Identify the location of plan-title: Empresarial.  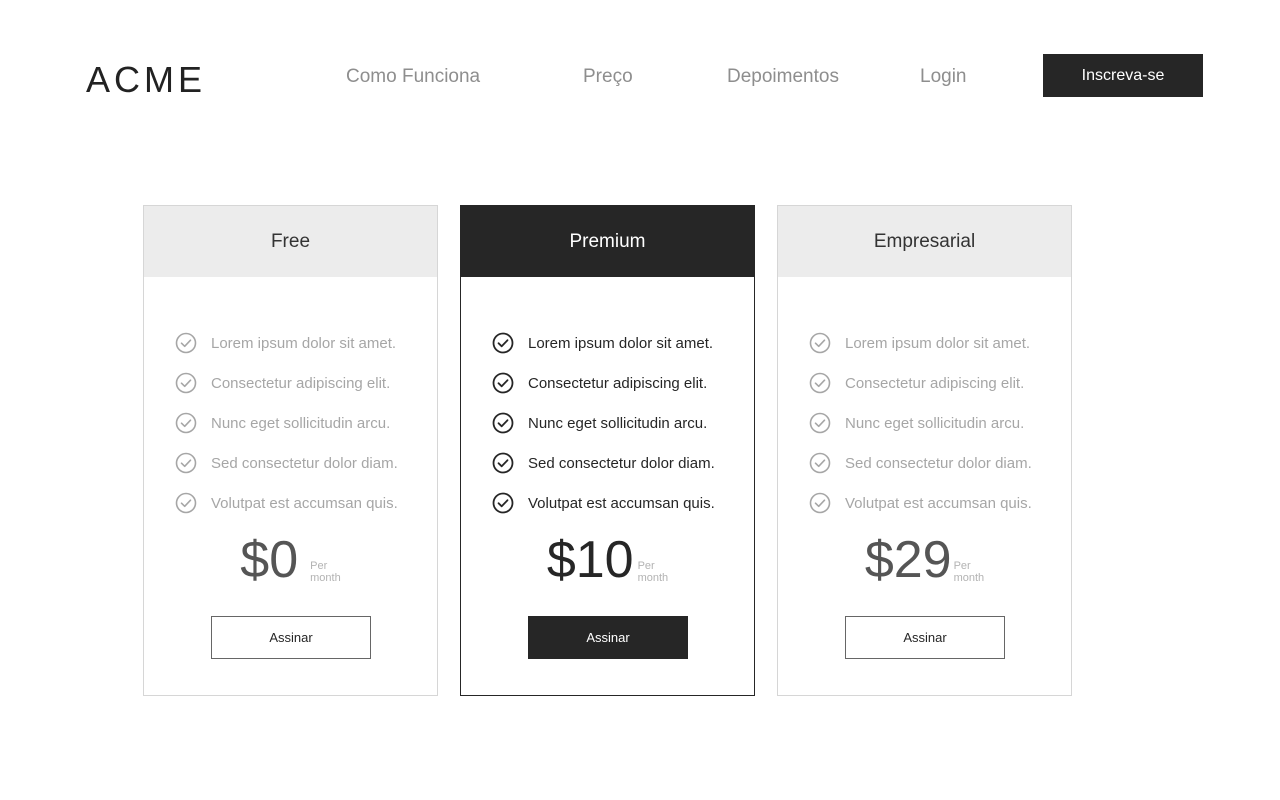
(924, 241).